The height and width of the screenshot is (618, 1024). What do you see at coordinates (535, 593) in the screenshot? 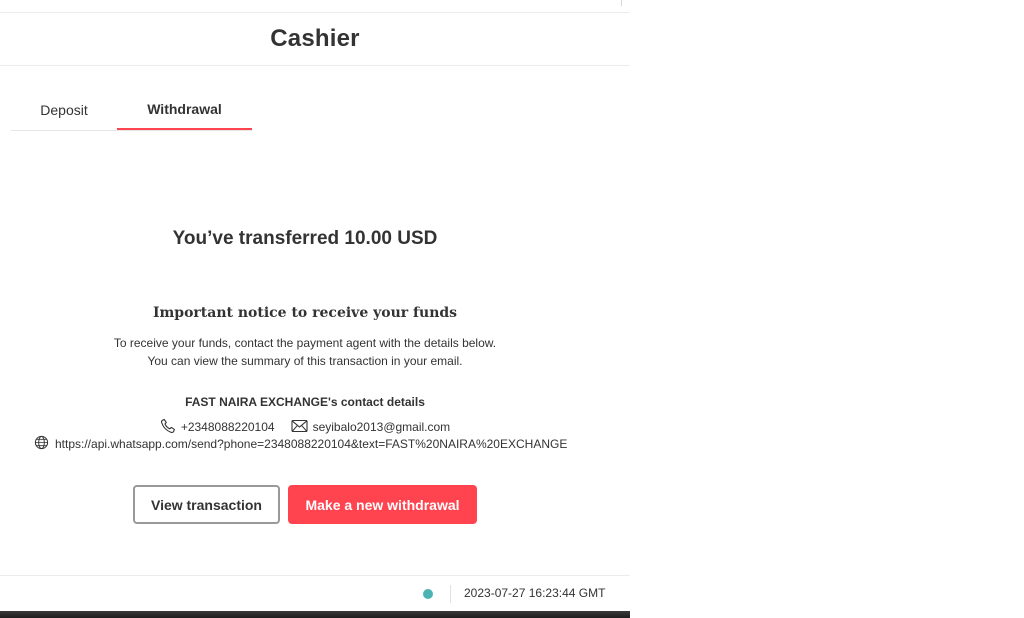
I see `server-time: 2023-07-27 16:23:44 GMT` at bounding box center [535, 593].